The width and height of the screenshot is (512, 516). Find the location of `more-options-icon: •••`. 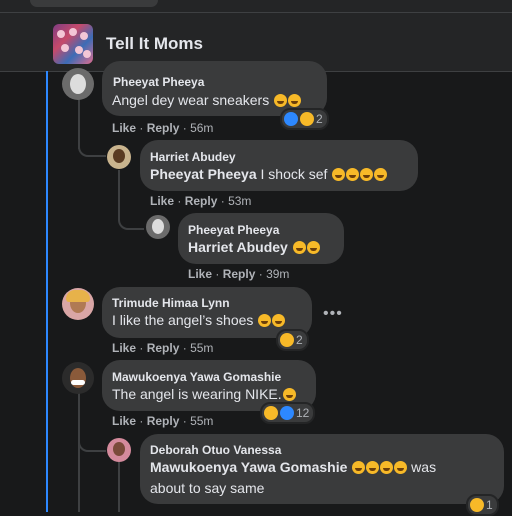

more-options-icon: ••• is located at coordinates (333, 314).